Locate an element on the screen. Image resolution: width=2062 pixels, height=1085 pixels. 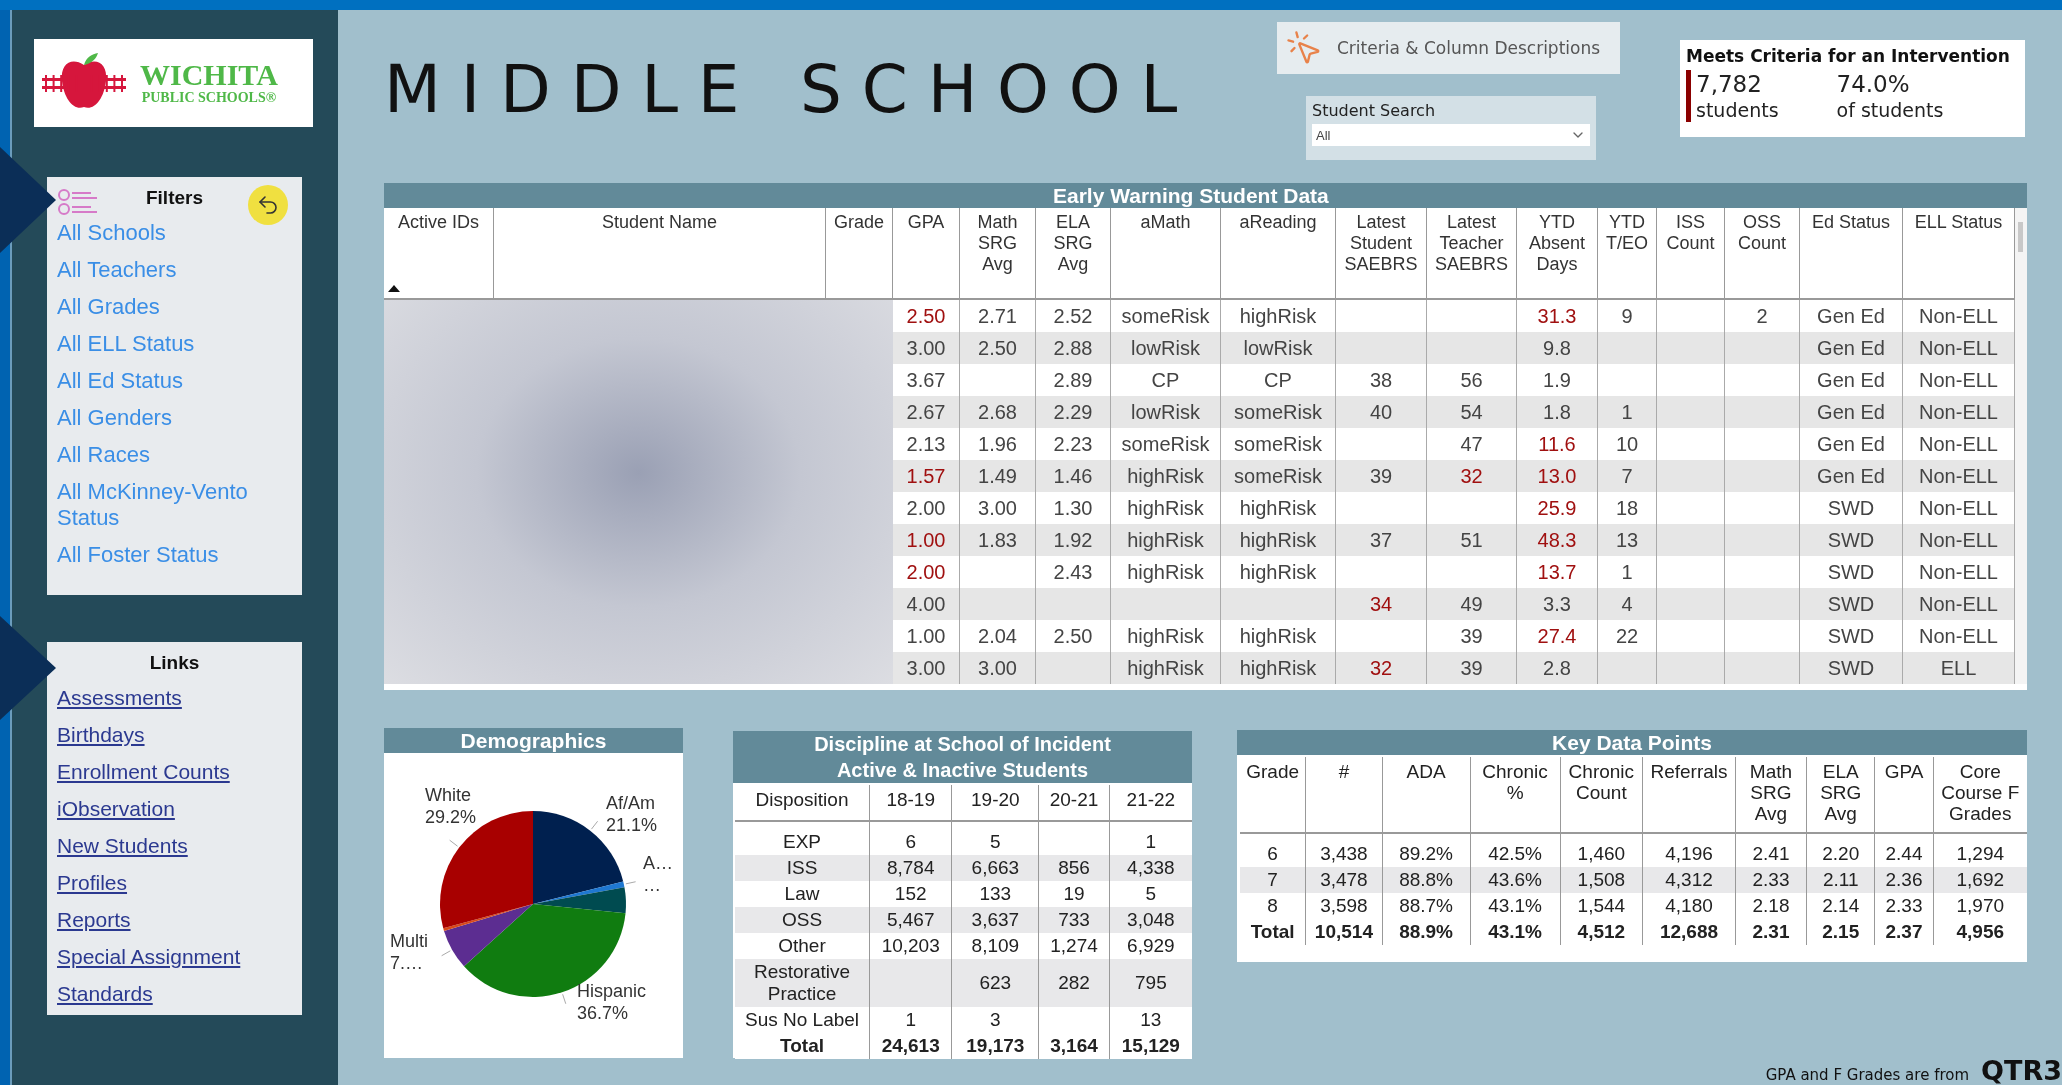
column-header: 18-19 is located at coordinates (910, 803).